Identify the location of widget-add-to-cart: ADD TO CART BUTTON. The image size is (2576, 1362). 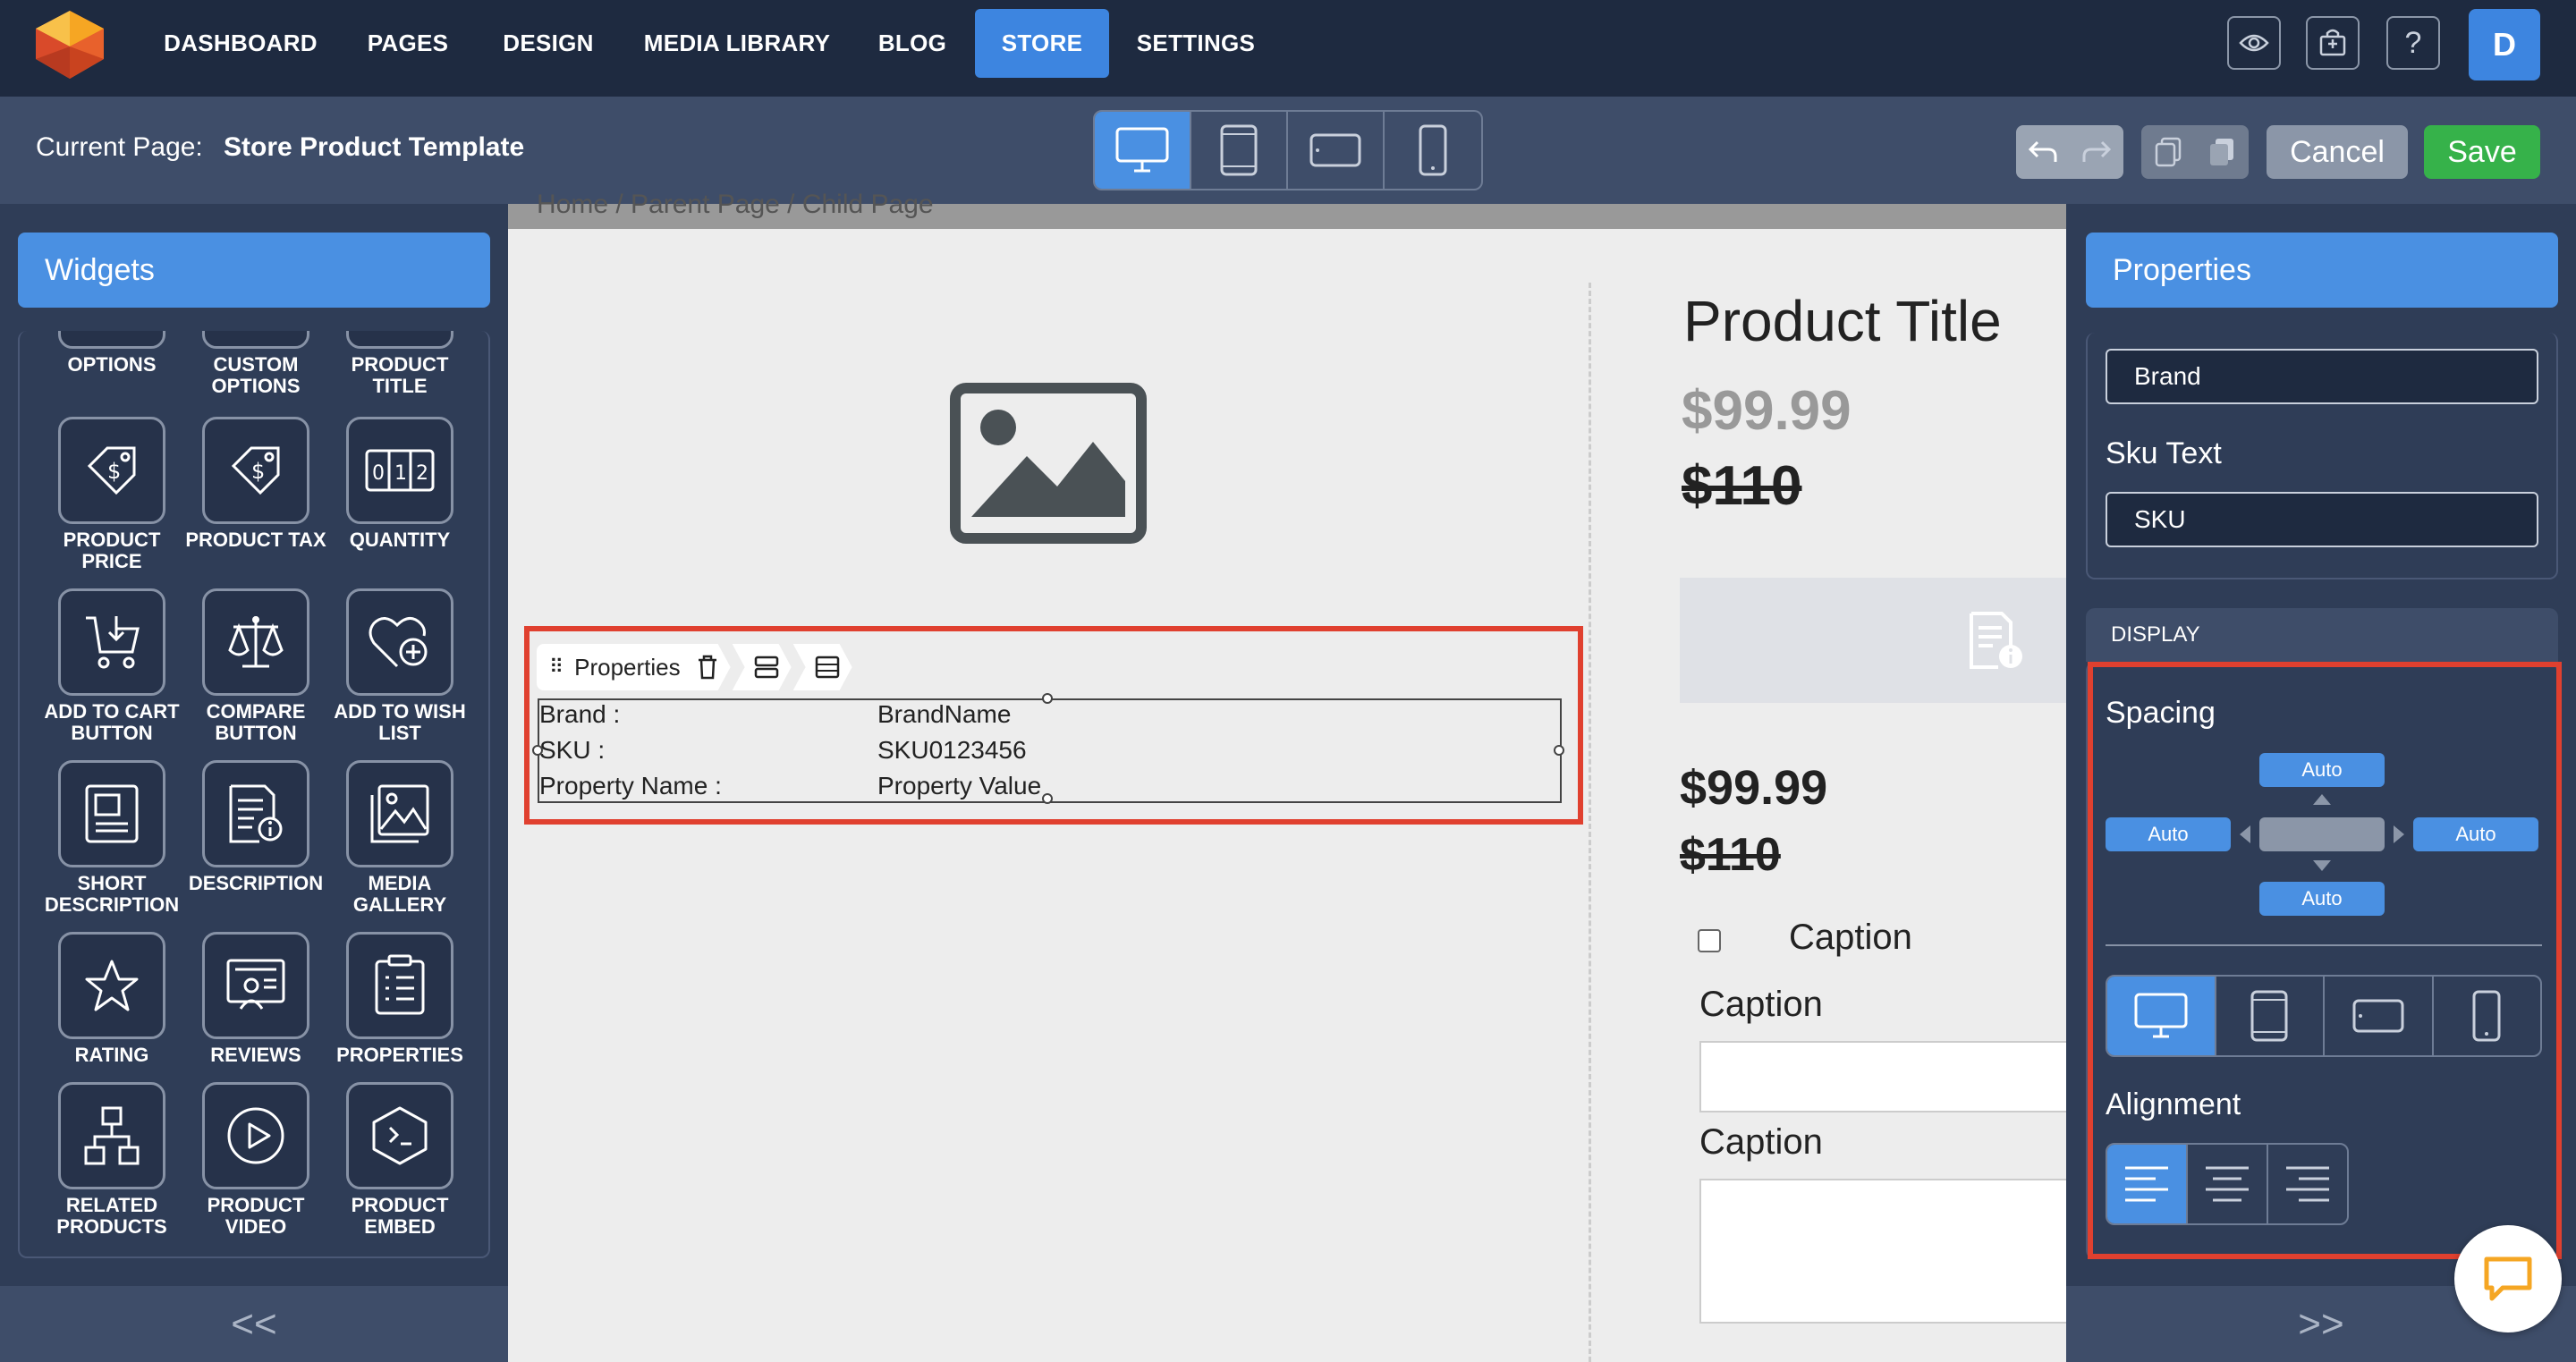
(111, 666).